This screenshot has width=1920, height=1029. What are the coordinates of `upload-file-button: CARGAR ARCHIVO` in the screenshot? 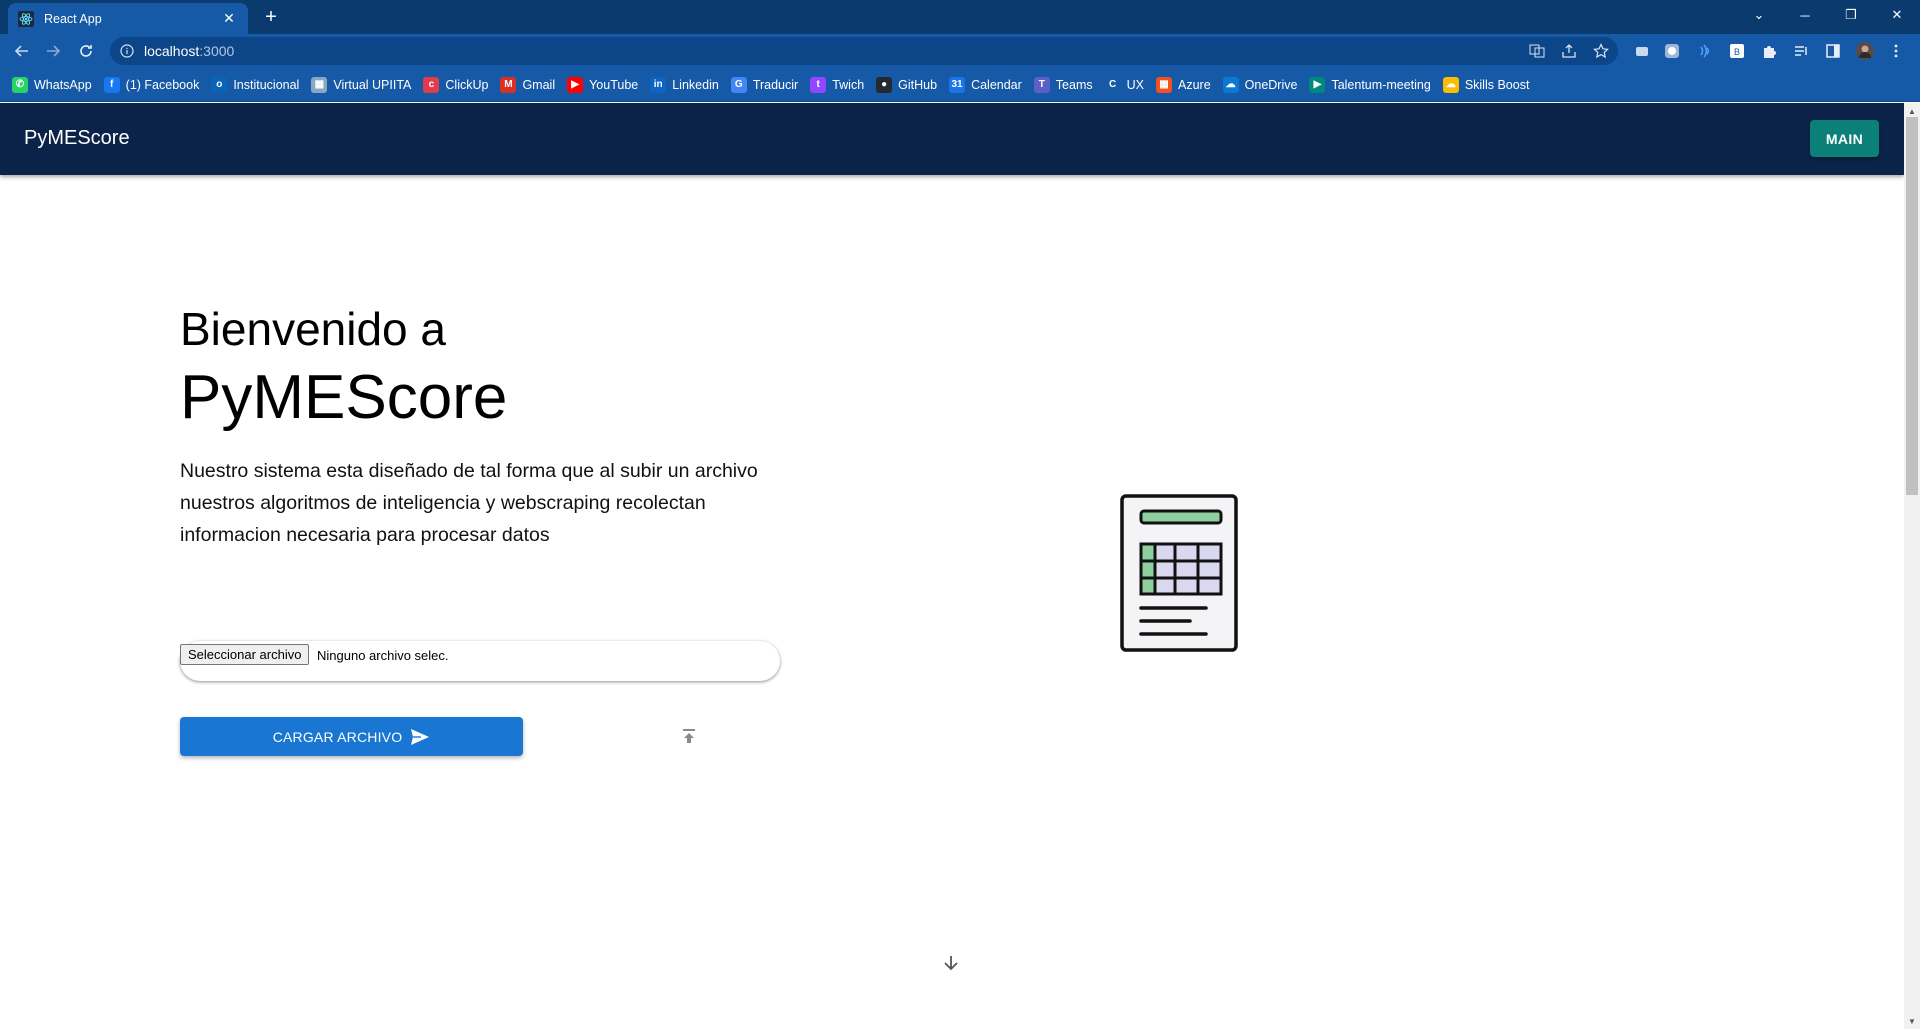 It's located at (351, 736).